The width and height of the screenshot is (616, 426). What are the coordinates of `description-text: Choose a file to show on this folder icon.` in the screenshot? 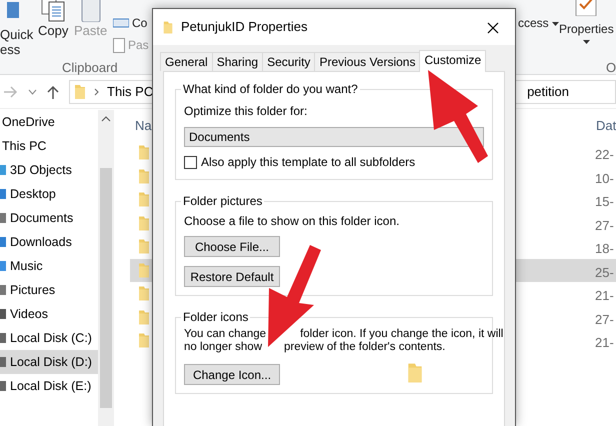 It's located at (292, 221).